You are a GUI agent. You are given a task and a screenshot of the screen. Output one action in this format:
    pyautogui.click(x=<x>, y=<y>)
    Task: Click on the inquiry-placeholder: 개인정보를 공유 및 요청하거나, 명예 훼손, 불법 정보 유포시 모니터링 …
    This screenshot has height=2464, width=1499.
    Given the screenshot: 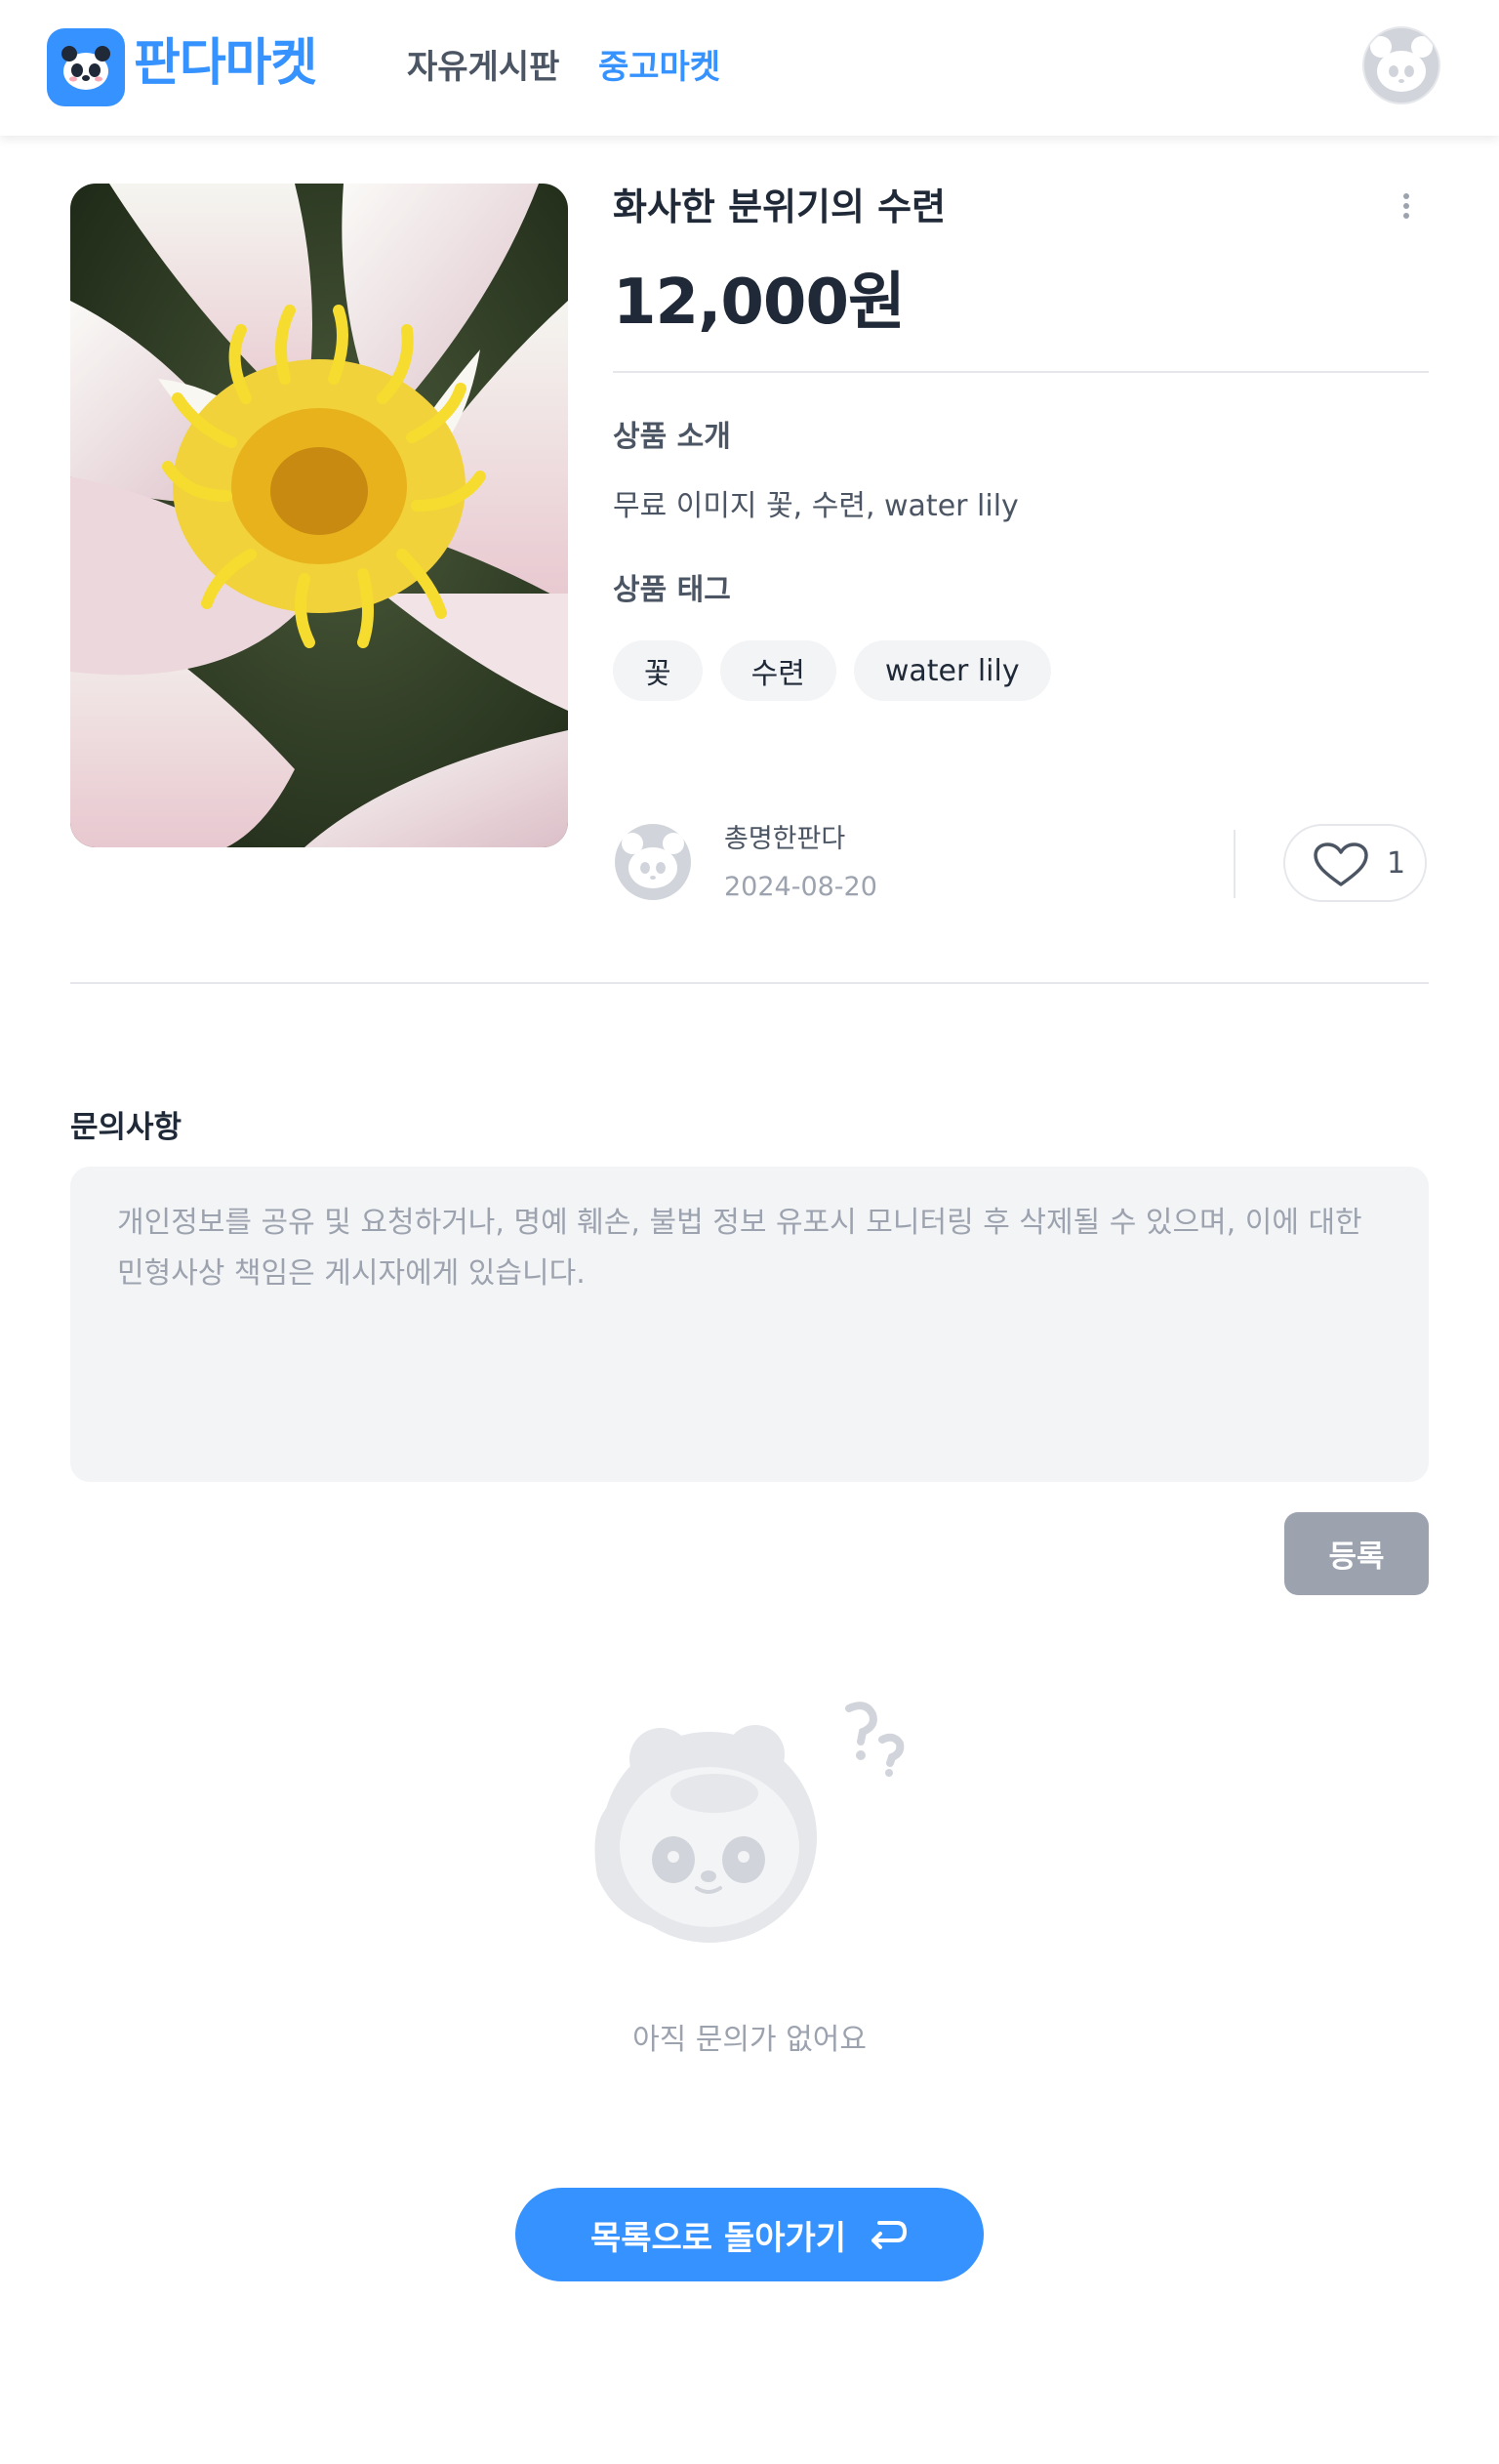 What is the action you would take?
    pyautogui.click(x=740, y=1248)
    